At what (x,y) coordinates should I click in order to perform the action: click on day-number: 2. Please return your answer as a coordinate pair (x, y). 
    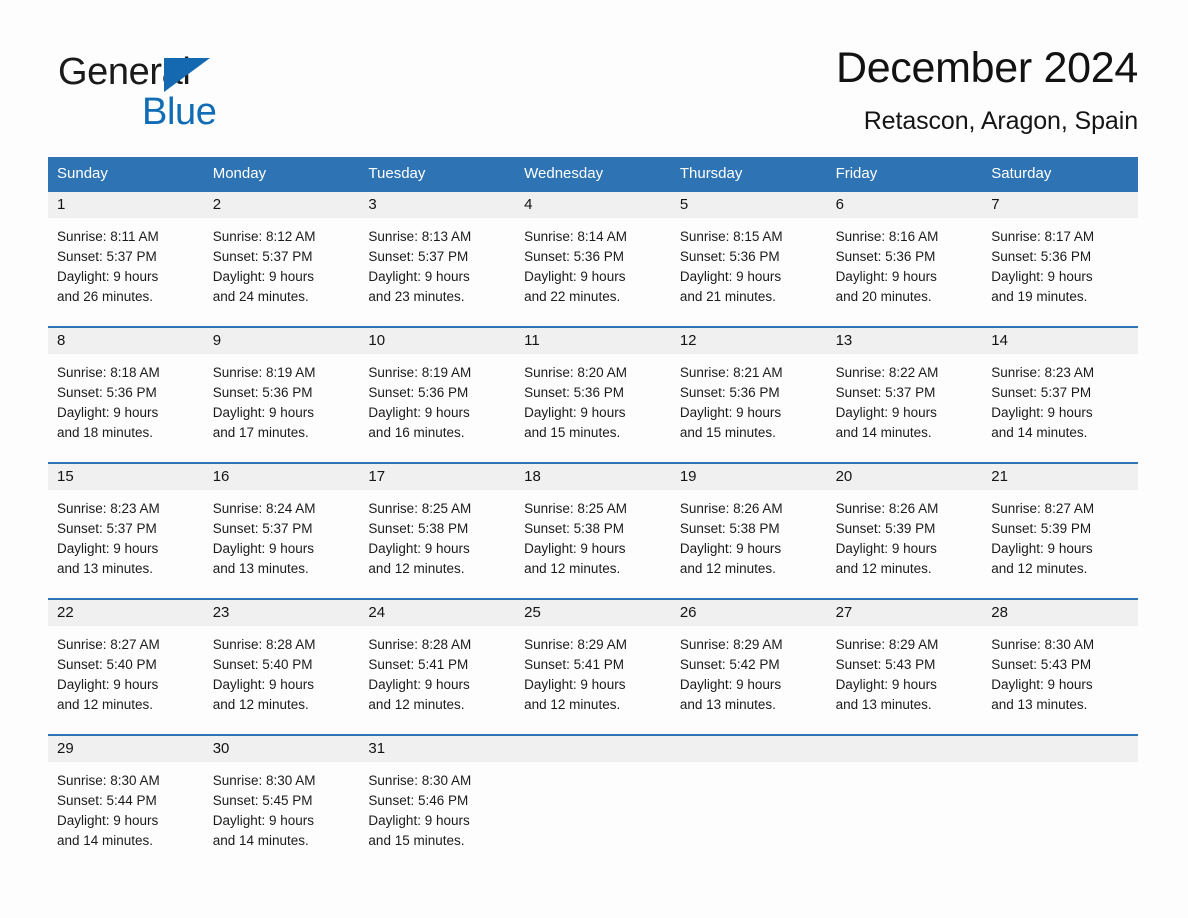
    Looking at the image, I should click on (282, 205).